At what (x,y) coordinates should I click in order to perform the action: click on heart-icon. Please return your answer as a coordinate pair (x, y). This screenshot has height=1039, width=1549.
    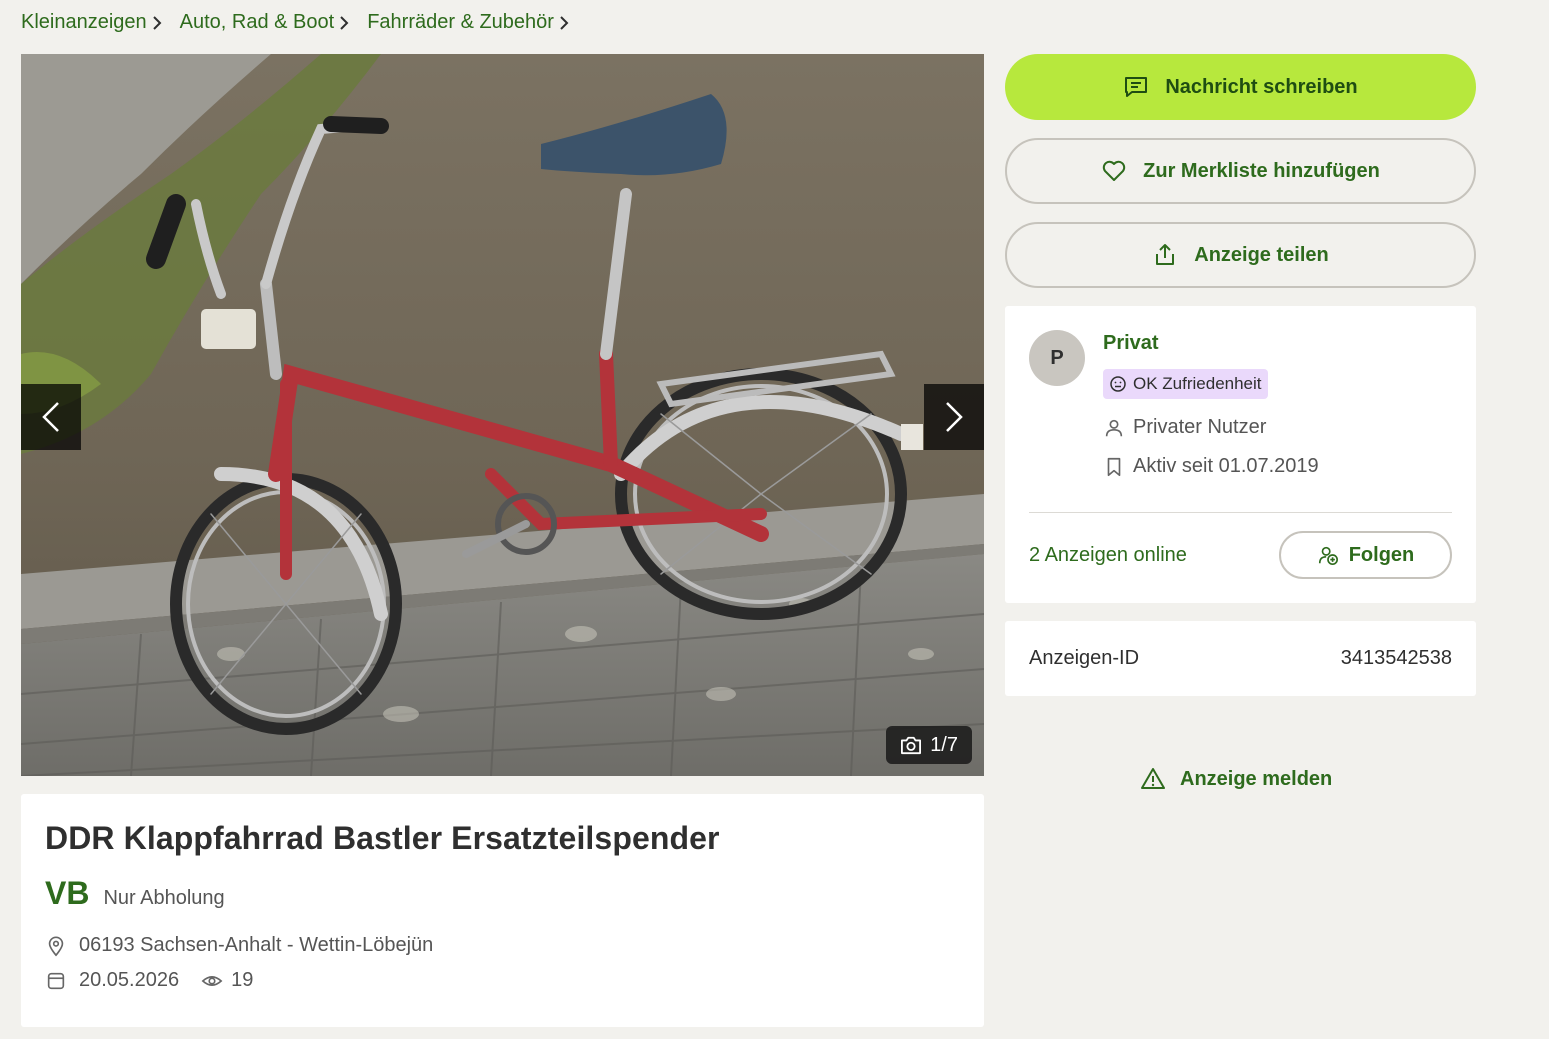
    Looking at the image, I should click on (1114, 170).